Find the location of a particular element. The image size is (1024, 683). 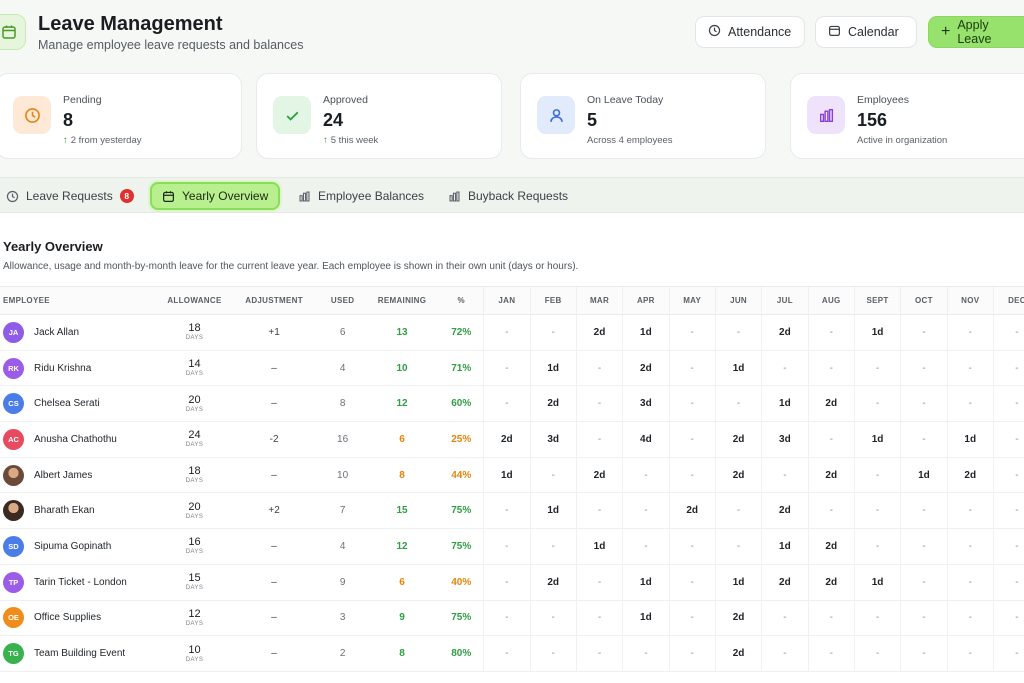

month-cell-jun: - is located at coordinates (738, 332).